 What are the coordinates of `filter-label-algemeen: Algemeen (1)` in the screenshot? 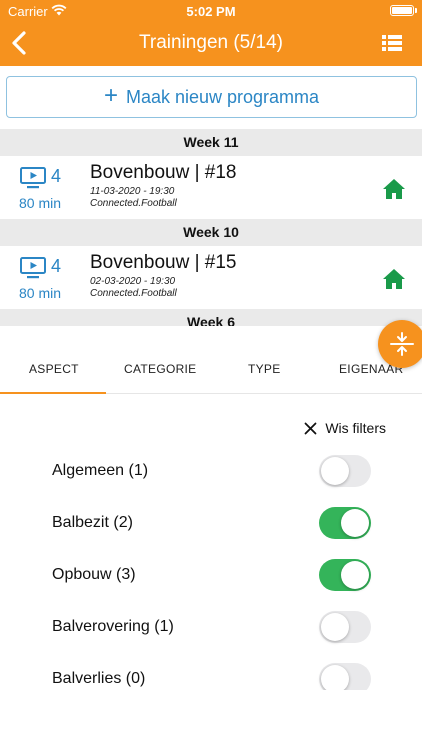 It's located at (100, 470).